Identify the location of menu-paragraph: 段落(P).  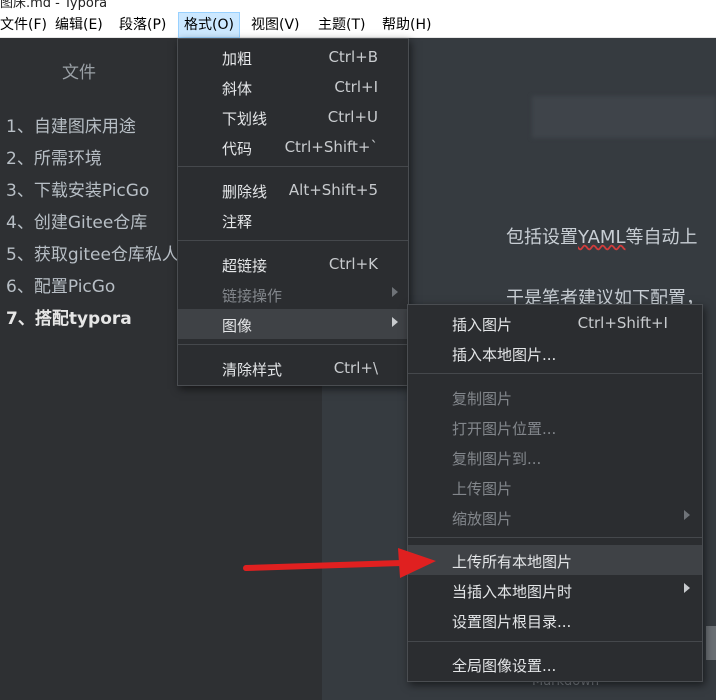
(142, 25).